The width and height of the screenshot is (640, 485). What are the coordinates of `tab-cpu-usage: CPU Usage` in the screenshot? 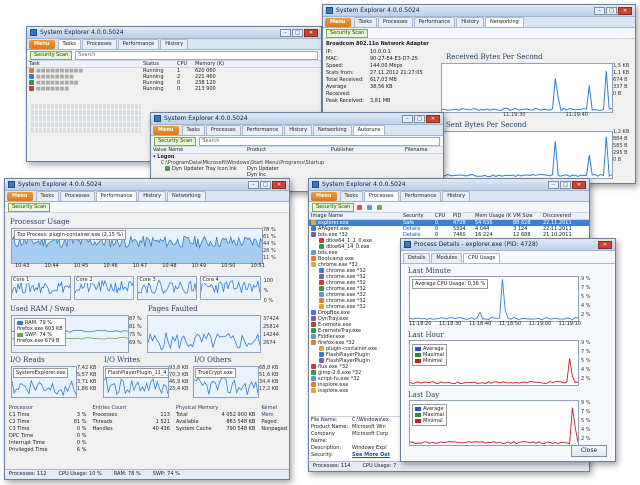 It's located at (482, 258).